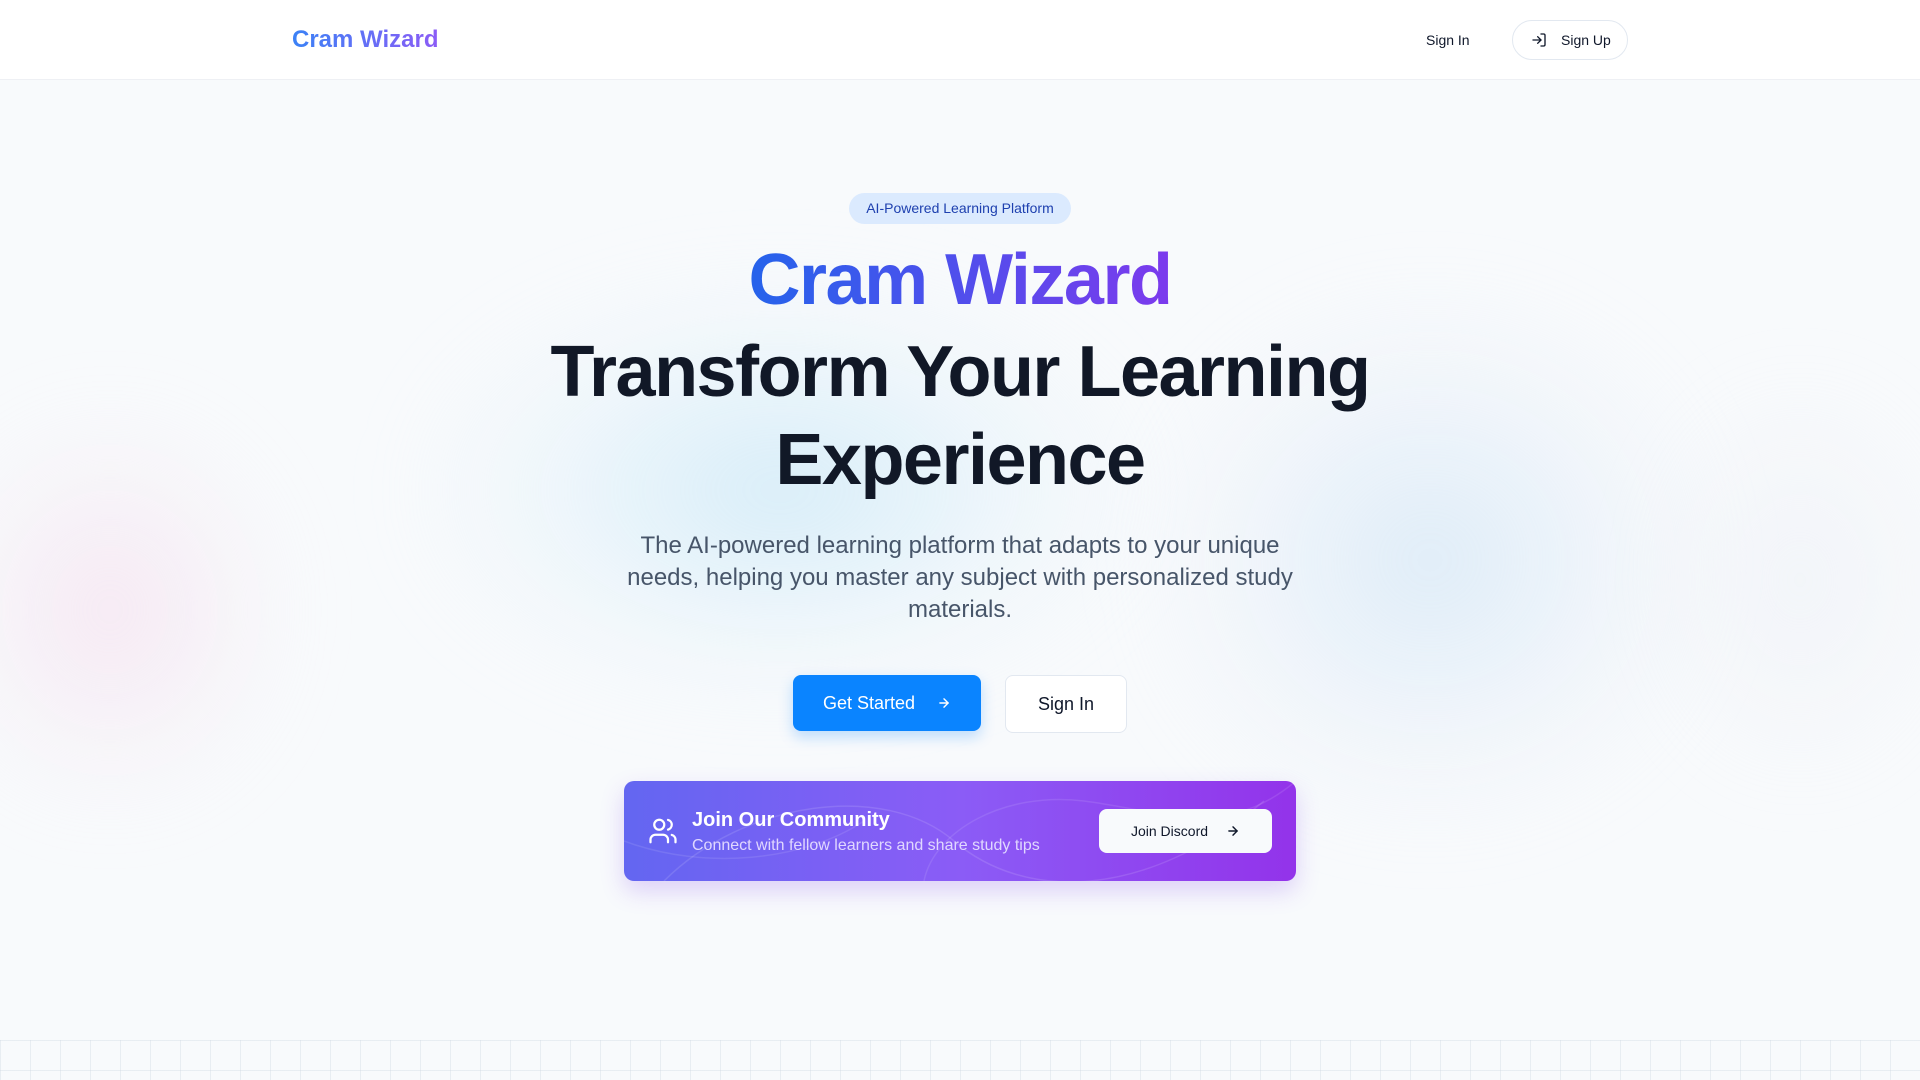  Describe the element at coordinates (869, 702) in the screenshot. I see `get-started-label: Get Started` at that location.